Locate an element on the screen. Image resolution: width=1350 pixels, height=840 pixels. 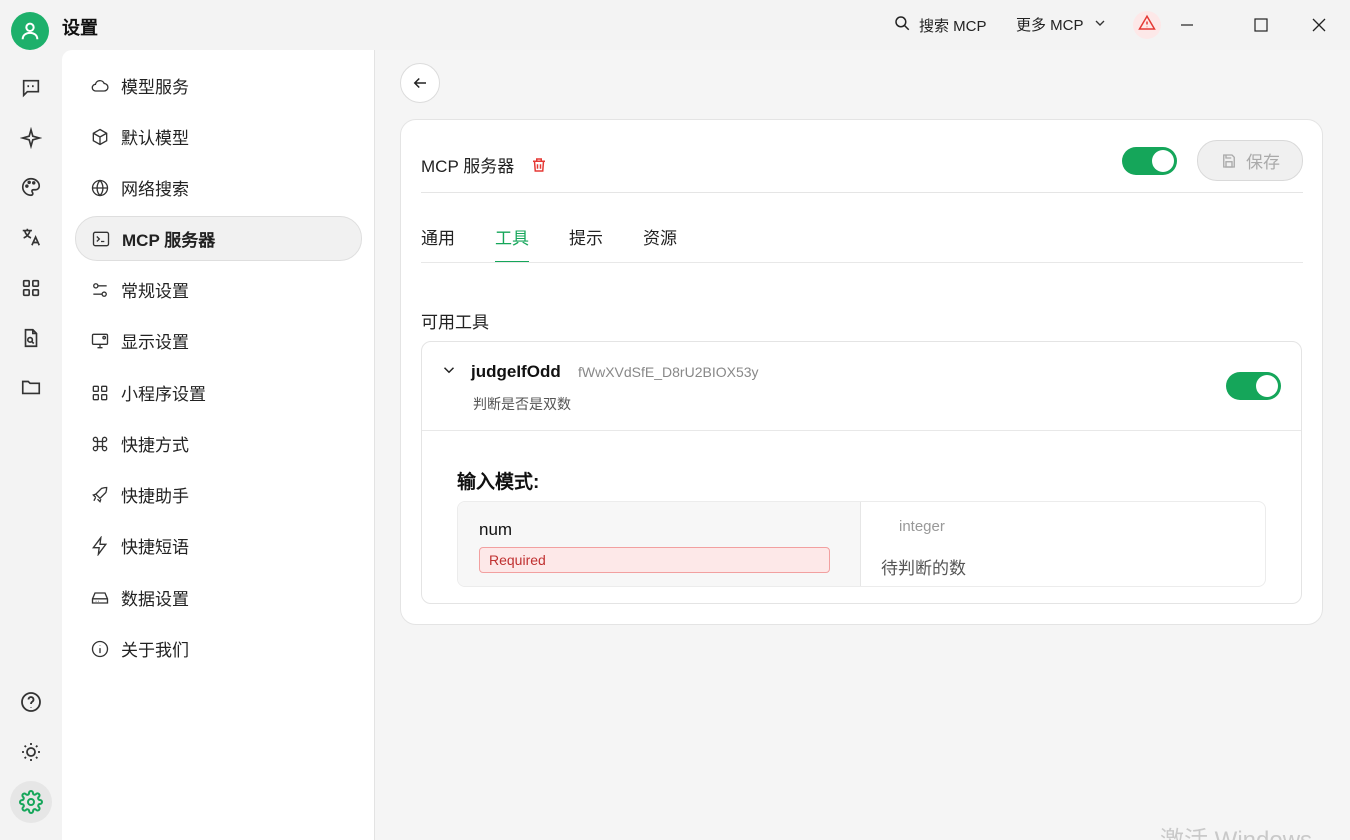
tool-enabled-toggle is located at coordinates (1253, 386).